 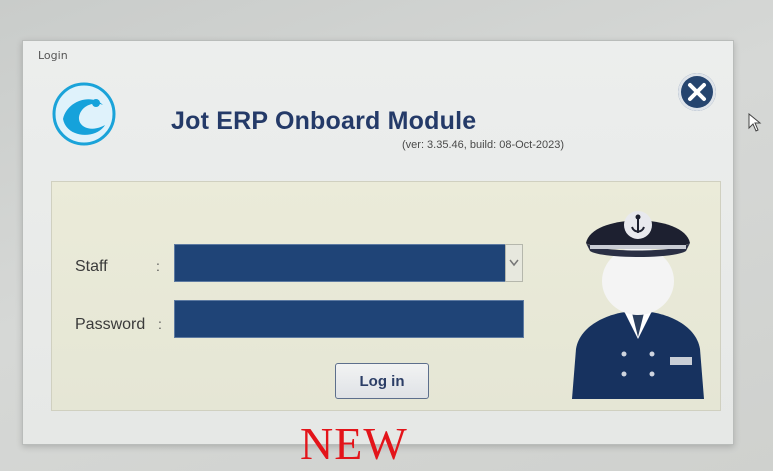 I want to click on captain-mascot-icon, so click(x=638, y=294).